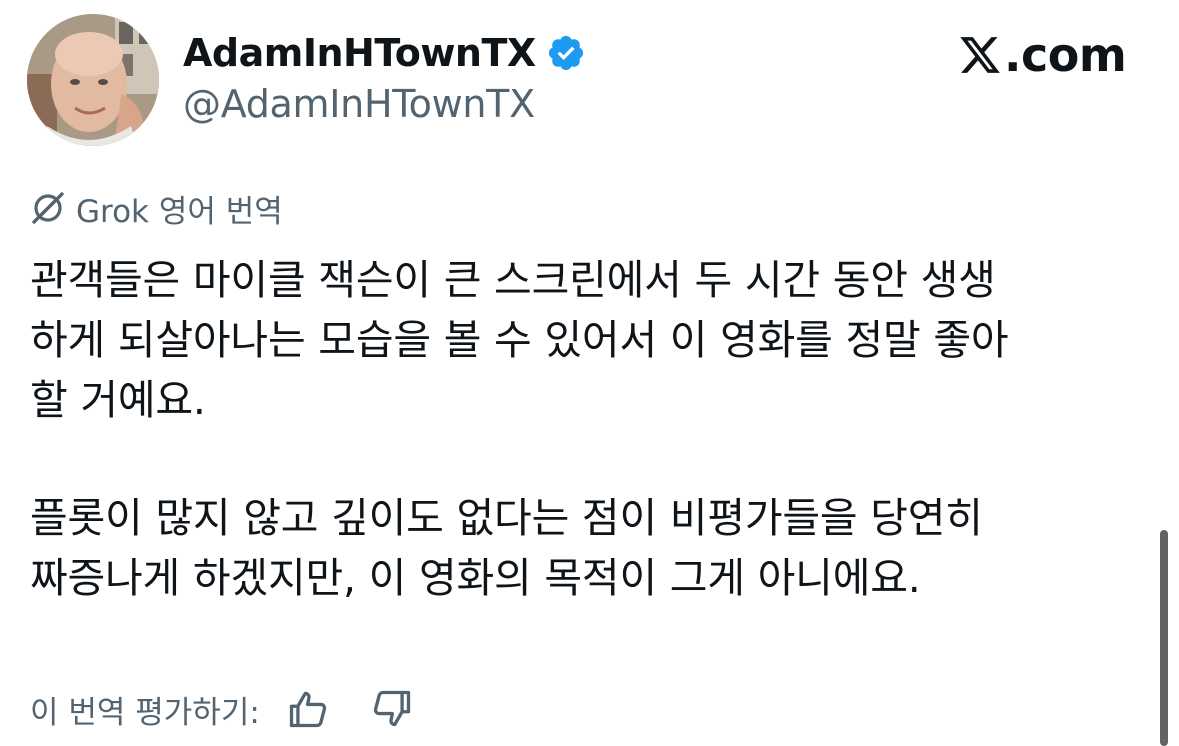 This screenshot has width=1179, height=746. What do you see at coordinates (506, 518) in the screenshot?
I see `tweet-line: 플롯이 많지 않고 깊이도 없다는 점이 비평가들을 당연히` at bounding box center [506, 518].